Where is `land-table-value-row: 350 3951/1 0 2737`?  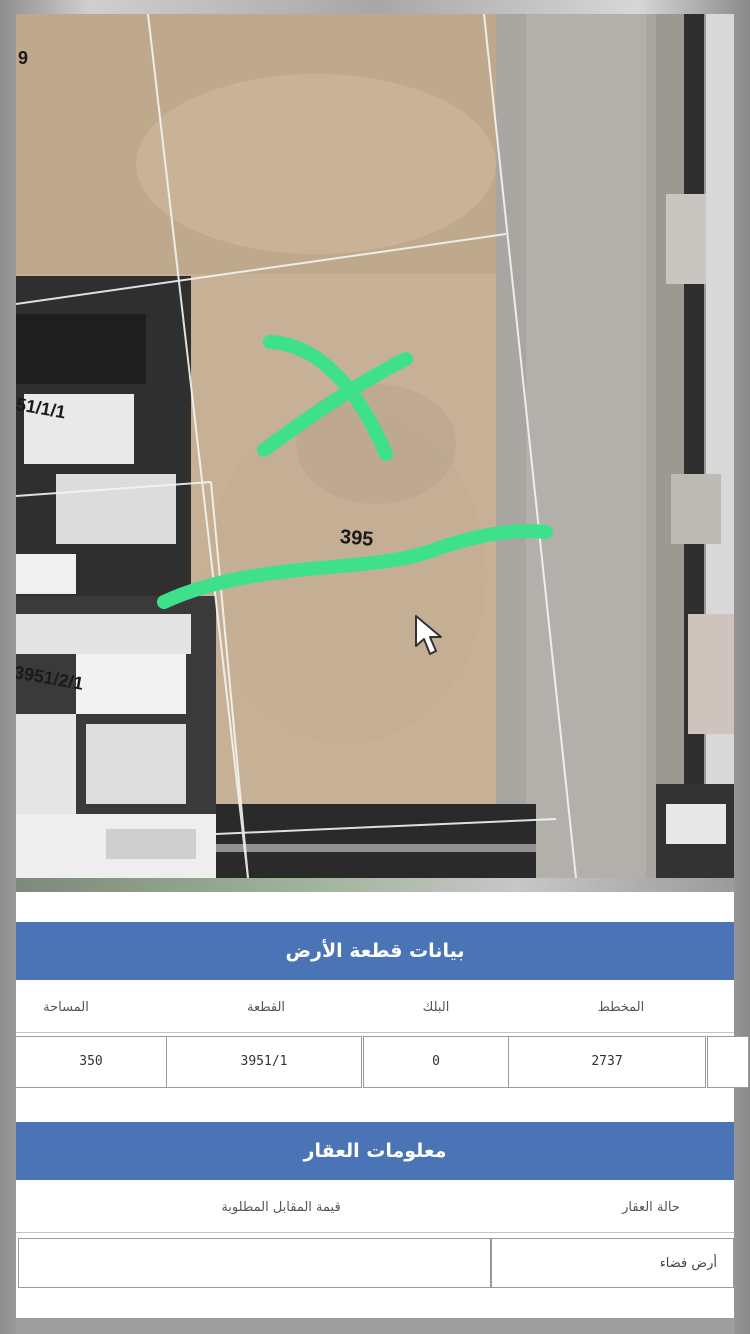 land-table-value-row: 350 3951/1 0 2737 is located at coordinates (382, 1062).